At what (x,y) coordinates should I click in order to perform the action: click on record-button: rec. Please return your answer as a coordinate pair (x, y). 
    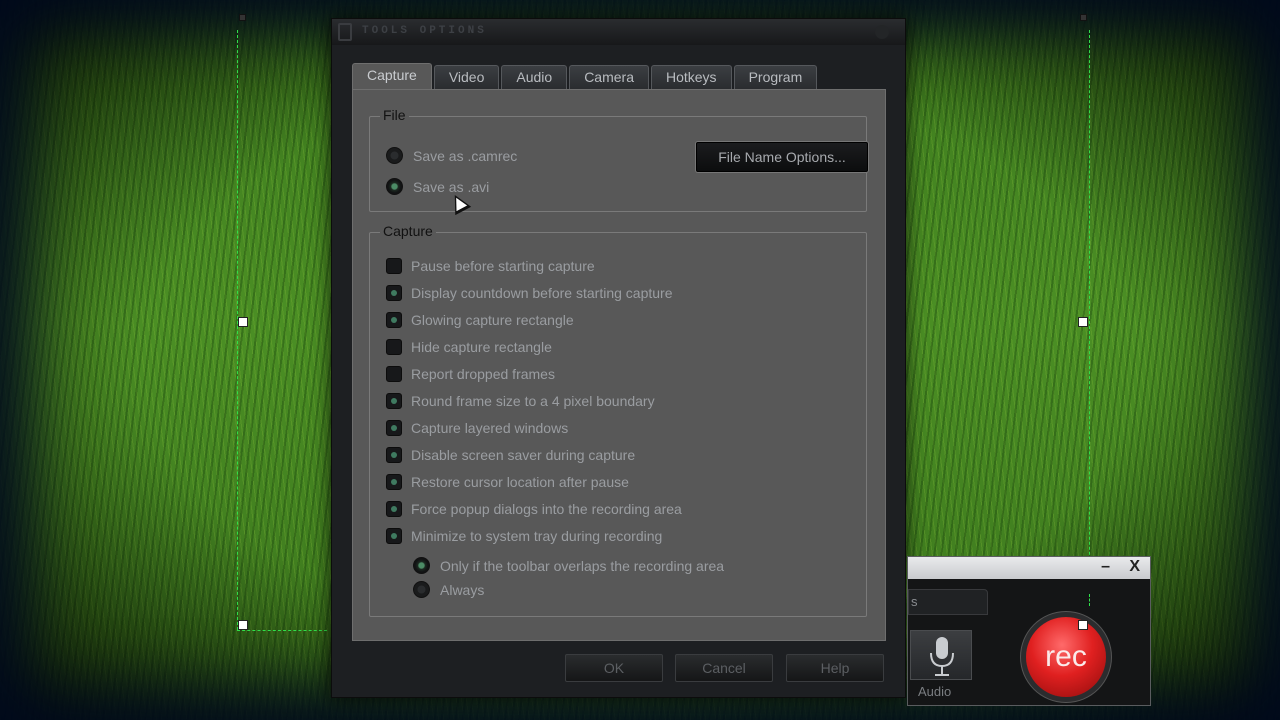
    Looking at the image, I should click on (1066, 657).